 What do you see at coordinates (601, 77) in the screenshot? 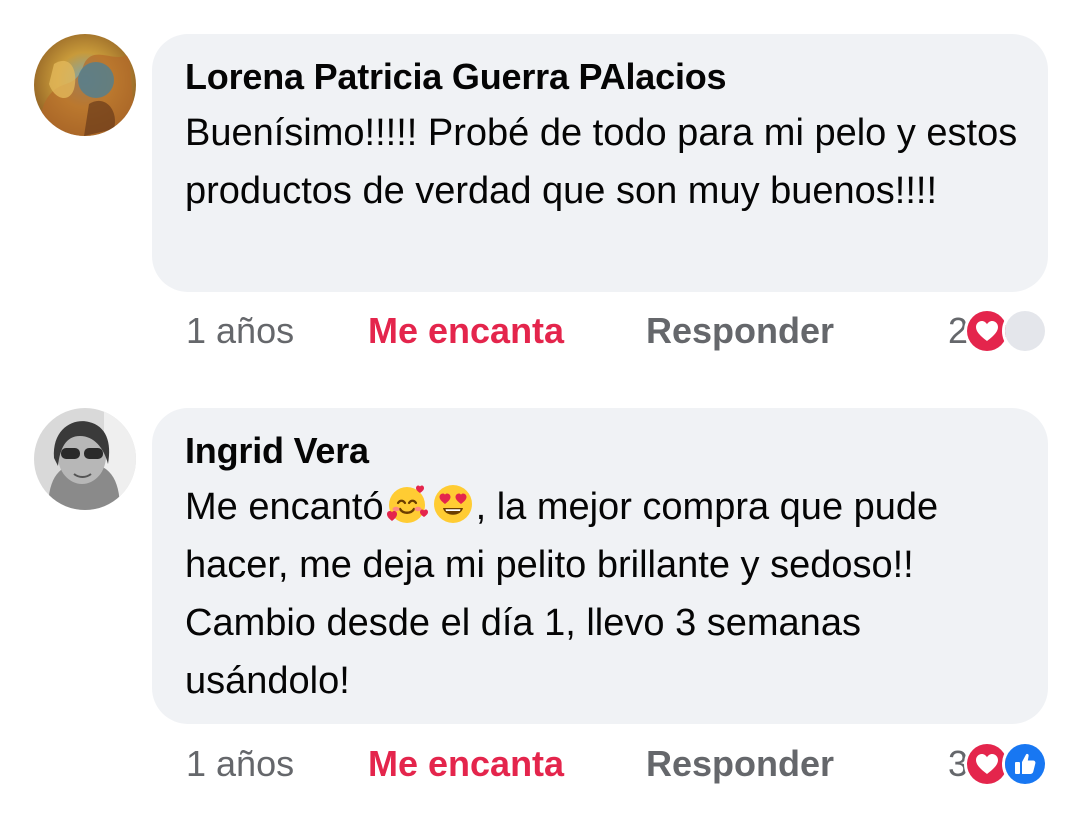
I see `comment-author: Lorena Patricia Guerra PAlacios` at bounding box center [601, 77].